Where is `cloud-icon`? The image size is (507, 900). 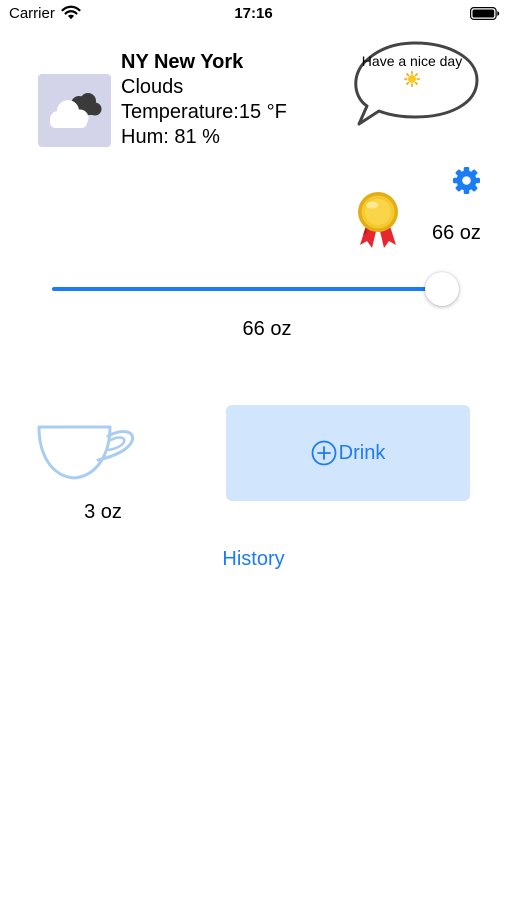 cloud-icon is located at coordinates (76, 110).